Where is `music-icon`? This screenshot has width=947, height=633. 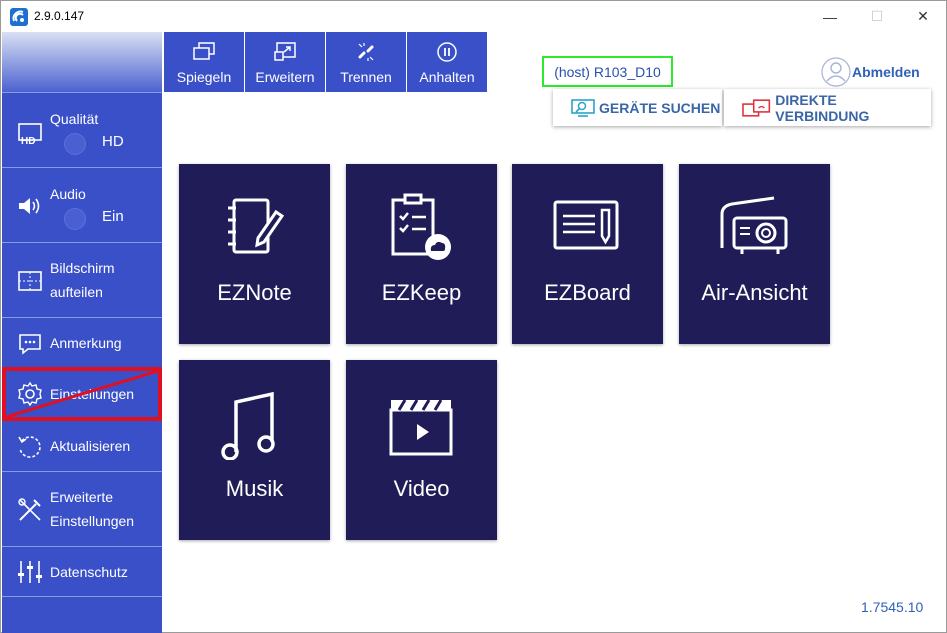 music-icon is located at coordinates (254, 424).